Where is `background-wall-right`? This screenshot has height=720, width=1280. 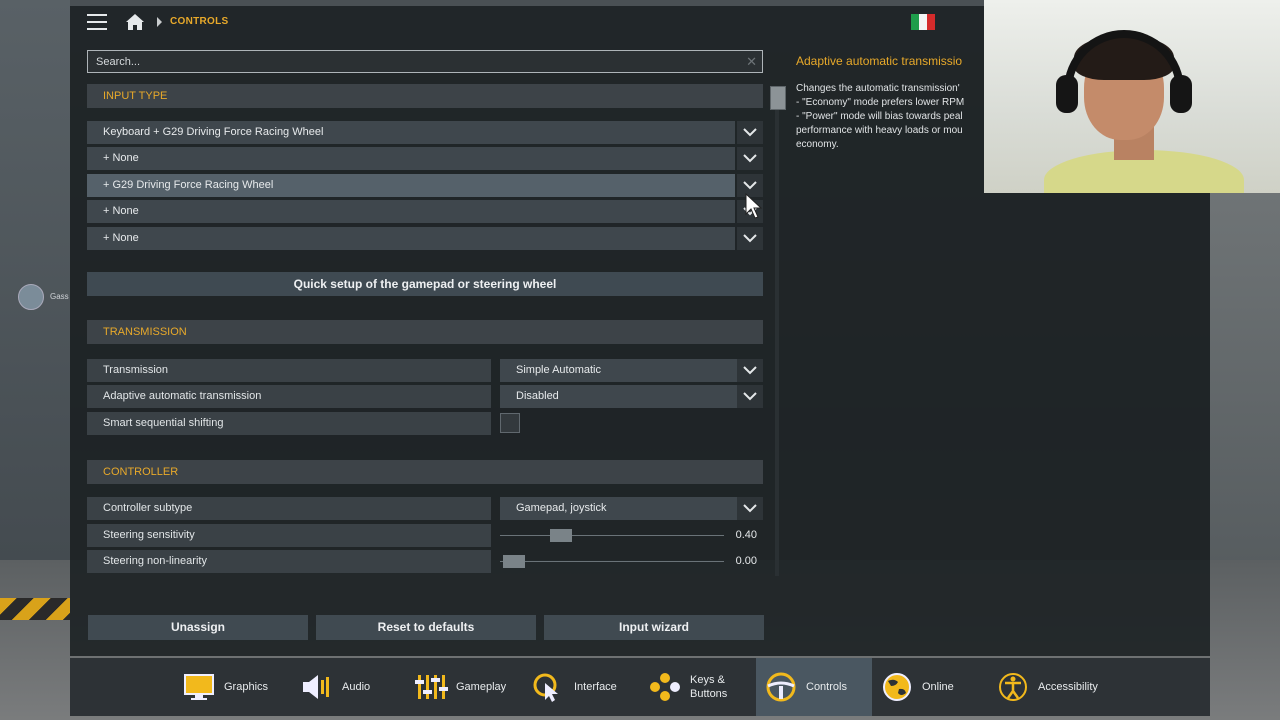
background-wall-right is located at coordinates (1245, 400).